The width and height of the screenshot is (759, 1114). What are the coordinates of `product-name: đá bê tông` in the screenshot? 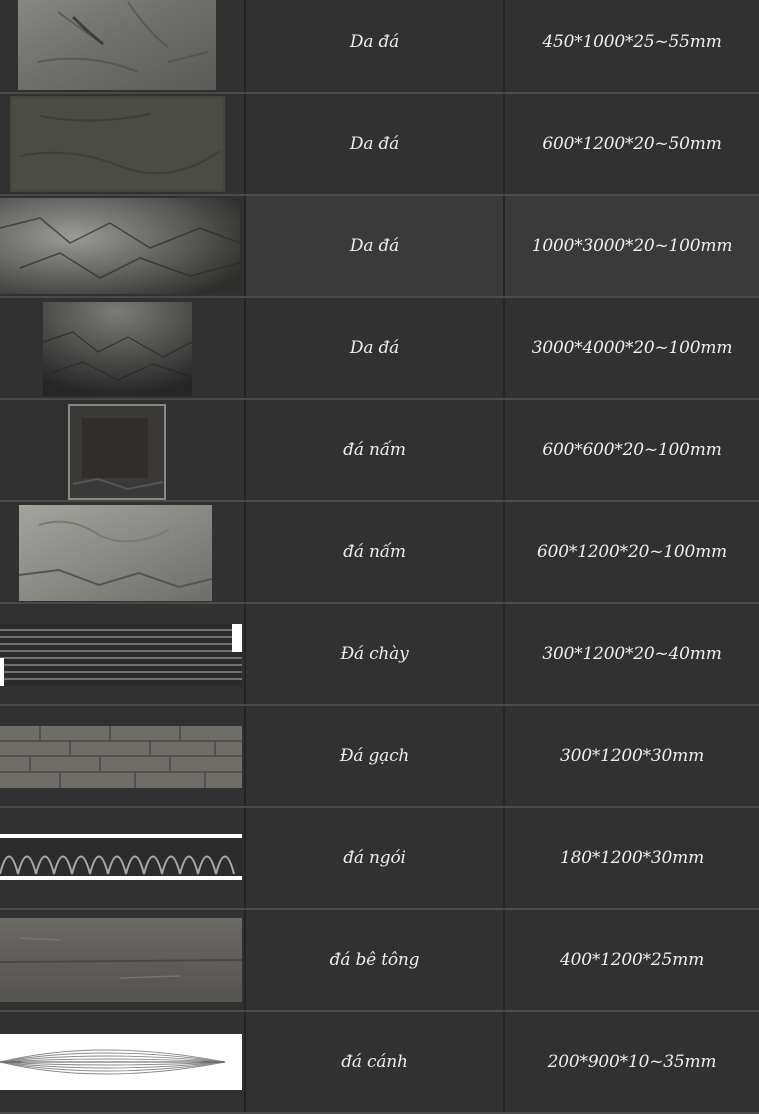 It's located at (374, 960).